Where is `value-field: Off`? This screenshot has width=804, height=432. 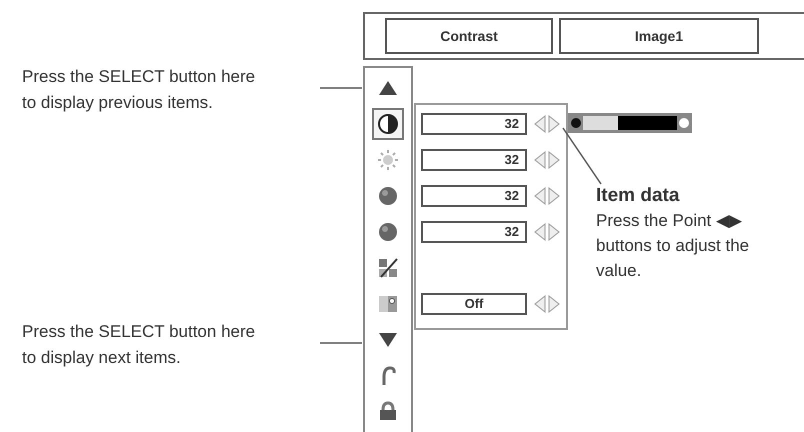
value-field: Off is located at coordinates (474, 304).